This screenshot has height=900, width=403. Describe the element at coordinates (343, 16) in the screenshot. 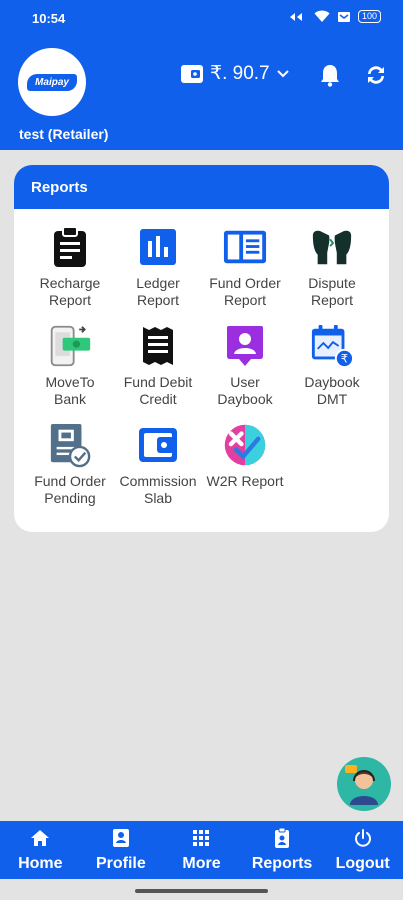

I see `mail-icon` at that location.